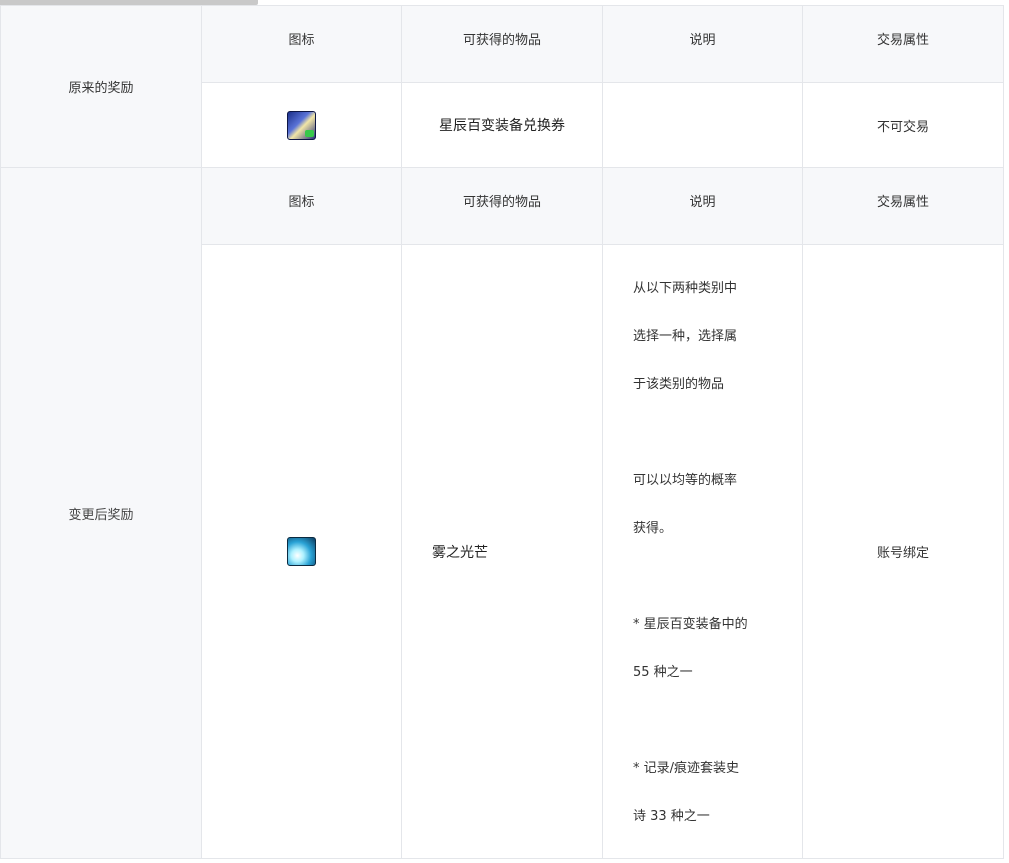  I want to click on voucher-icon, so click(301, 125).